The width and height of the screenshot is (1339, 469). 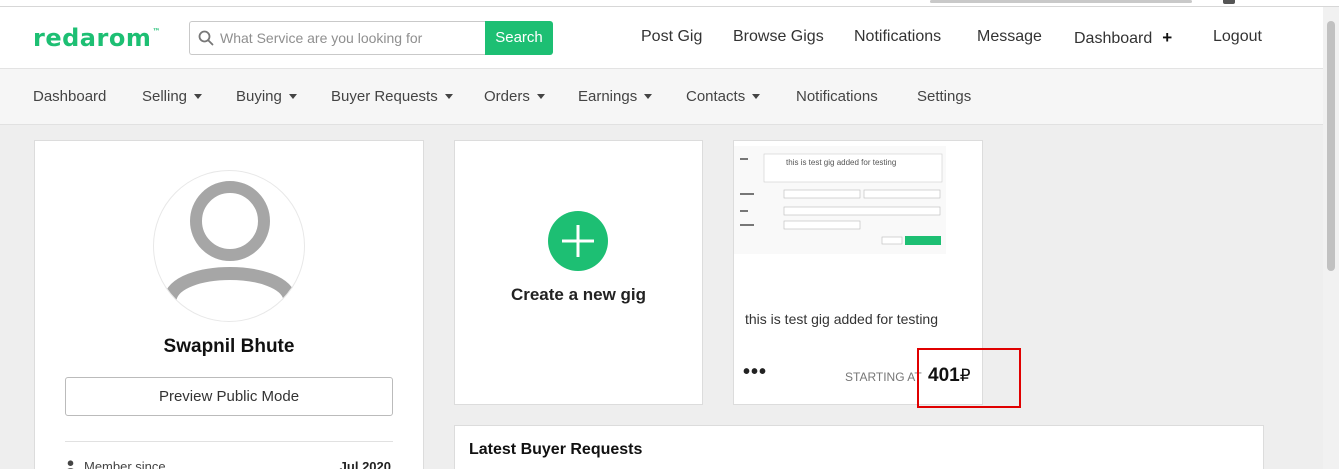 What do you see at coordinates (897, 37) in the screenshot?
I see `nav-notifications: Notifications` at bounding box center [897, 37].